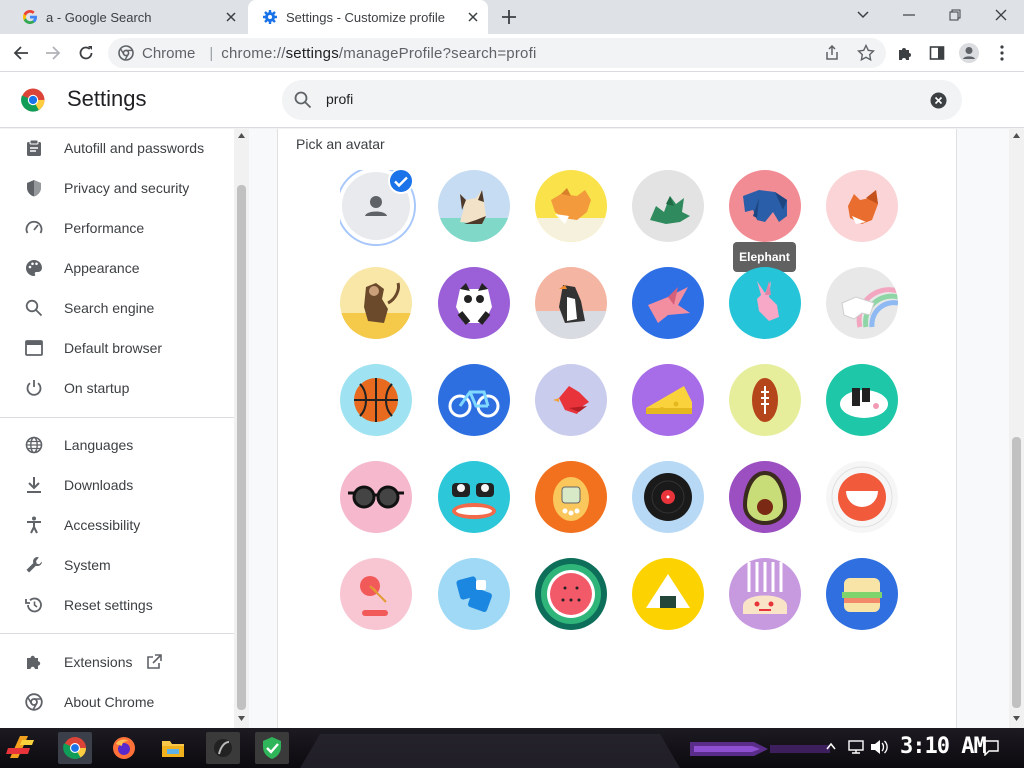 The image size is (1024, 768). I want to click on restore-icon, so click(955, 15).